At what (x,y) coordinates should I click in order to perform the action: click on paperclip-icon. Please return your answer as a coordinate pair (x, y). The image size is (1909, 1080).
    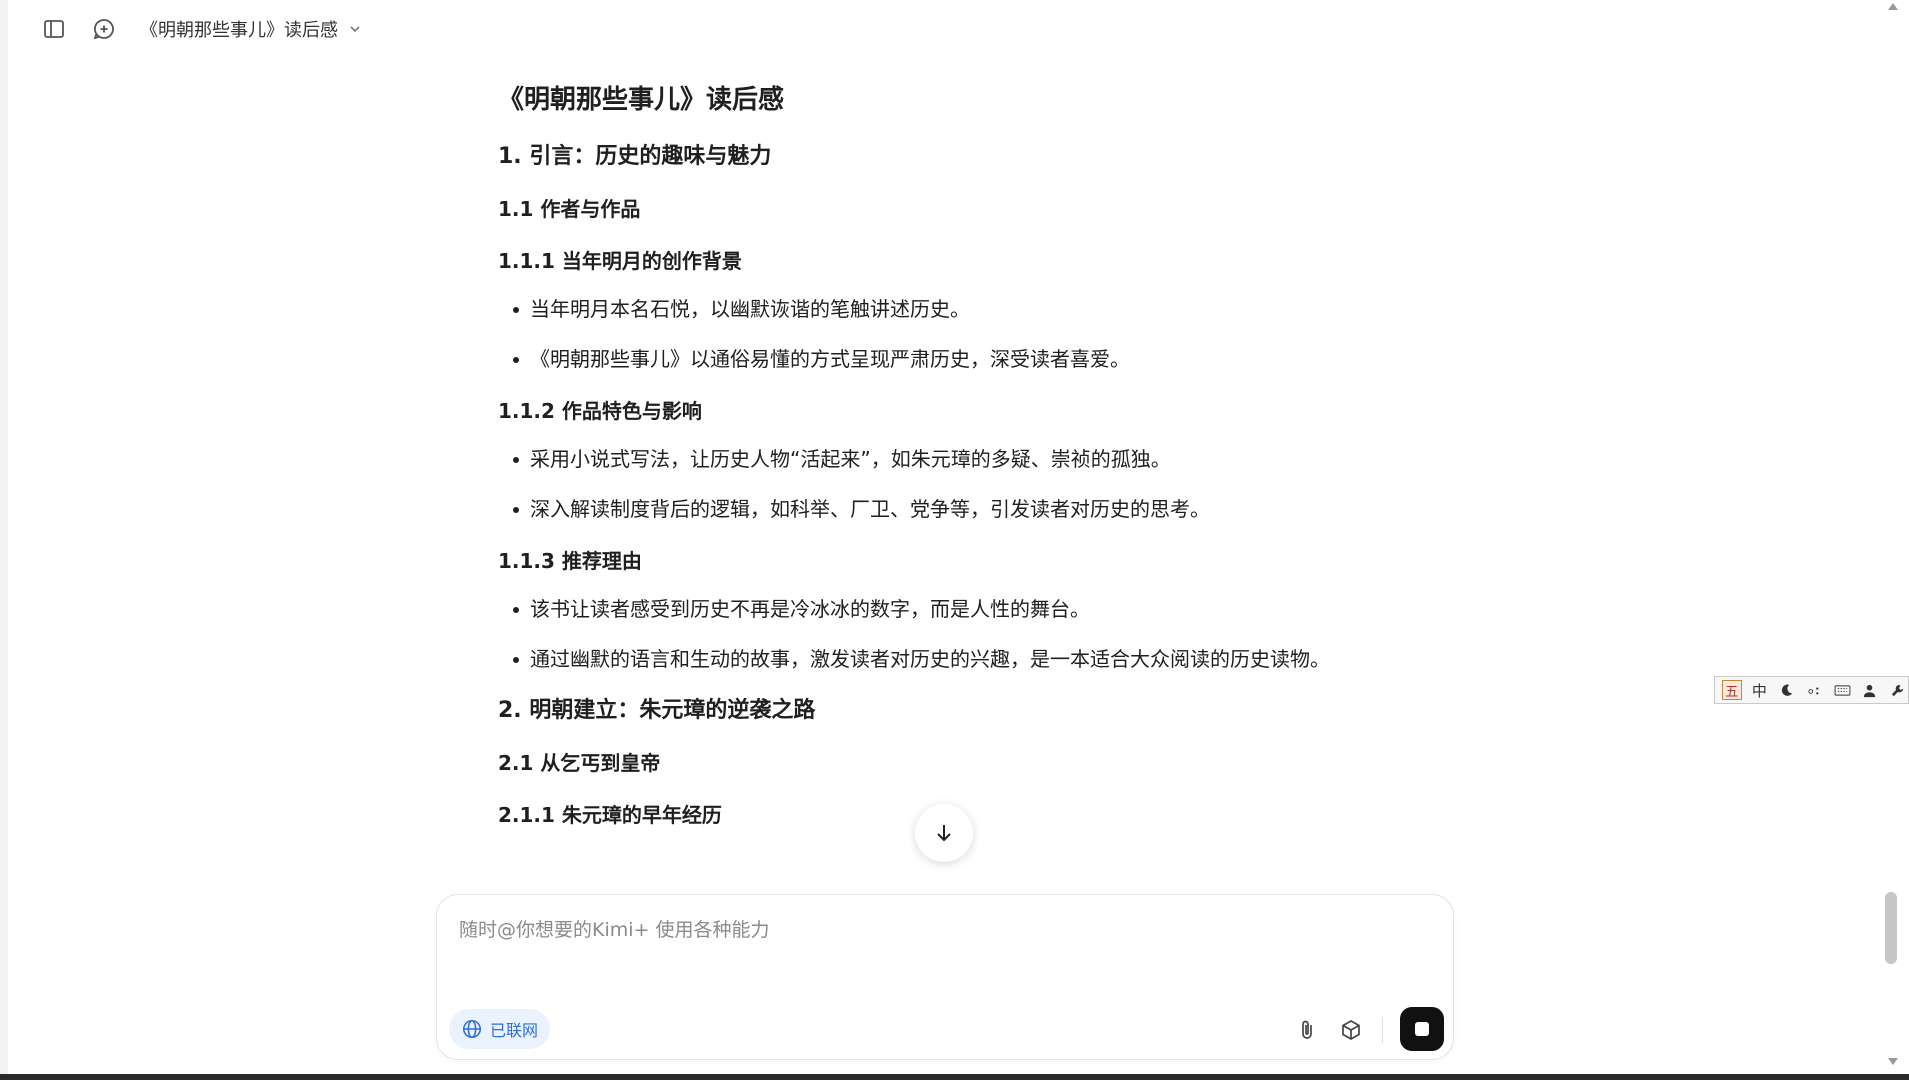
    Looking at the image, I should click on (1307, 1029).